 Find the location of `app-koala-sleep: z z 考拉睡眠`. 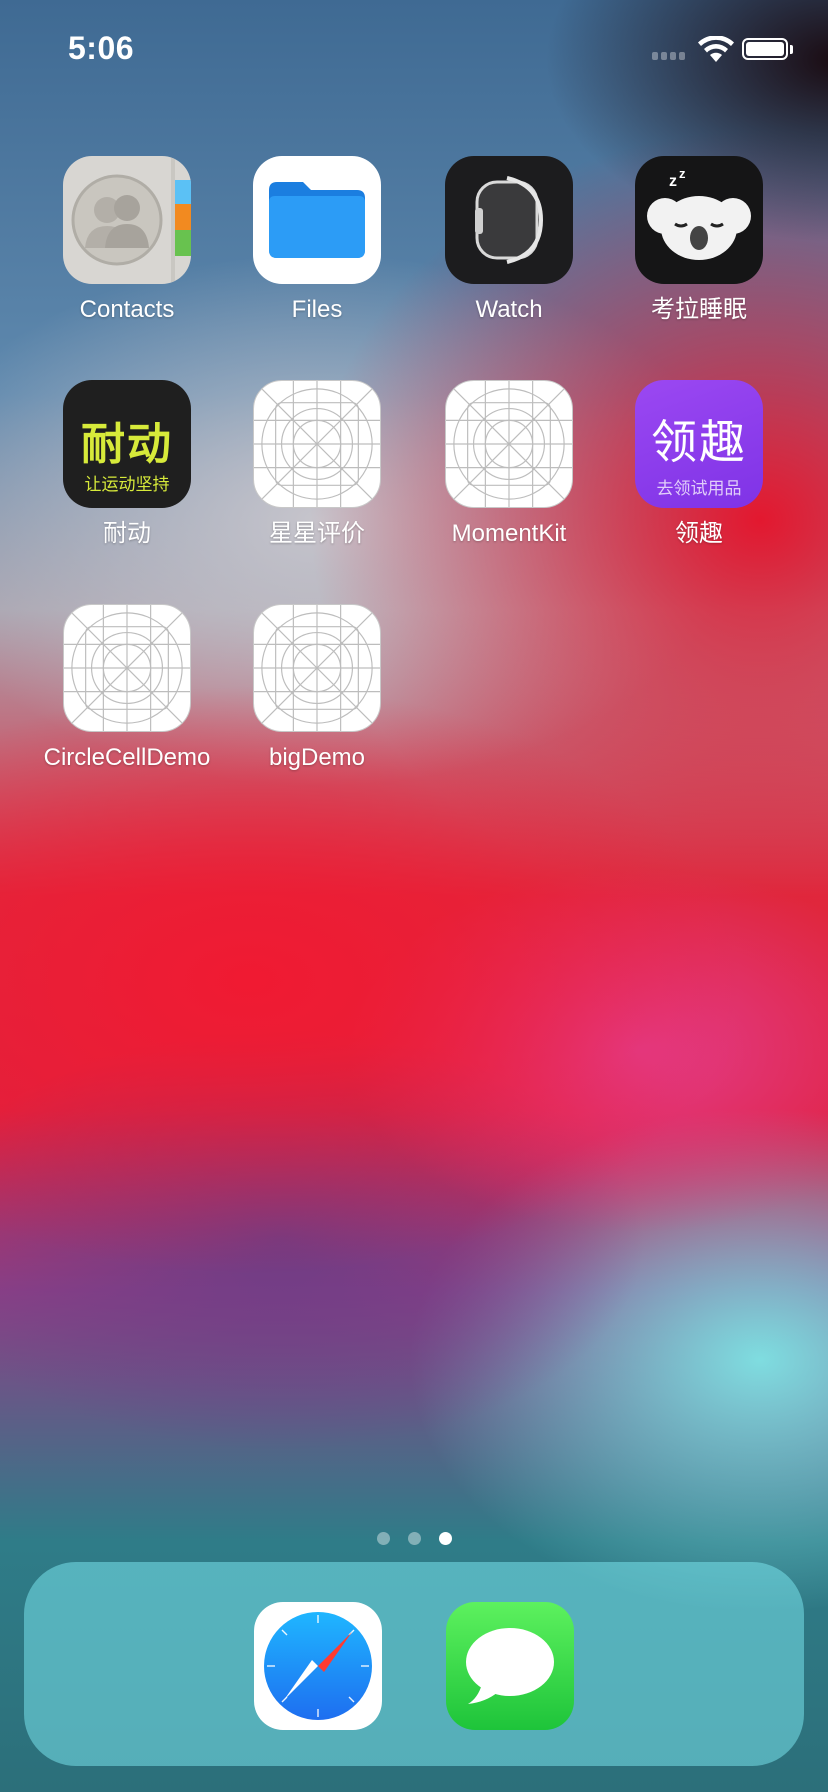

app-koala-sleep: z z 考拉睡眠 is located at coordinates (699, 240).